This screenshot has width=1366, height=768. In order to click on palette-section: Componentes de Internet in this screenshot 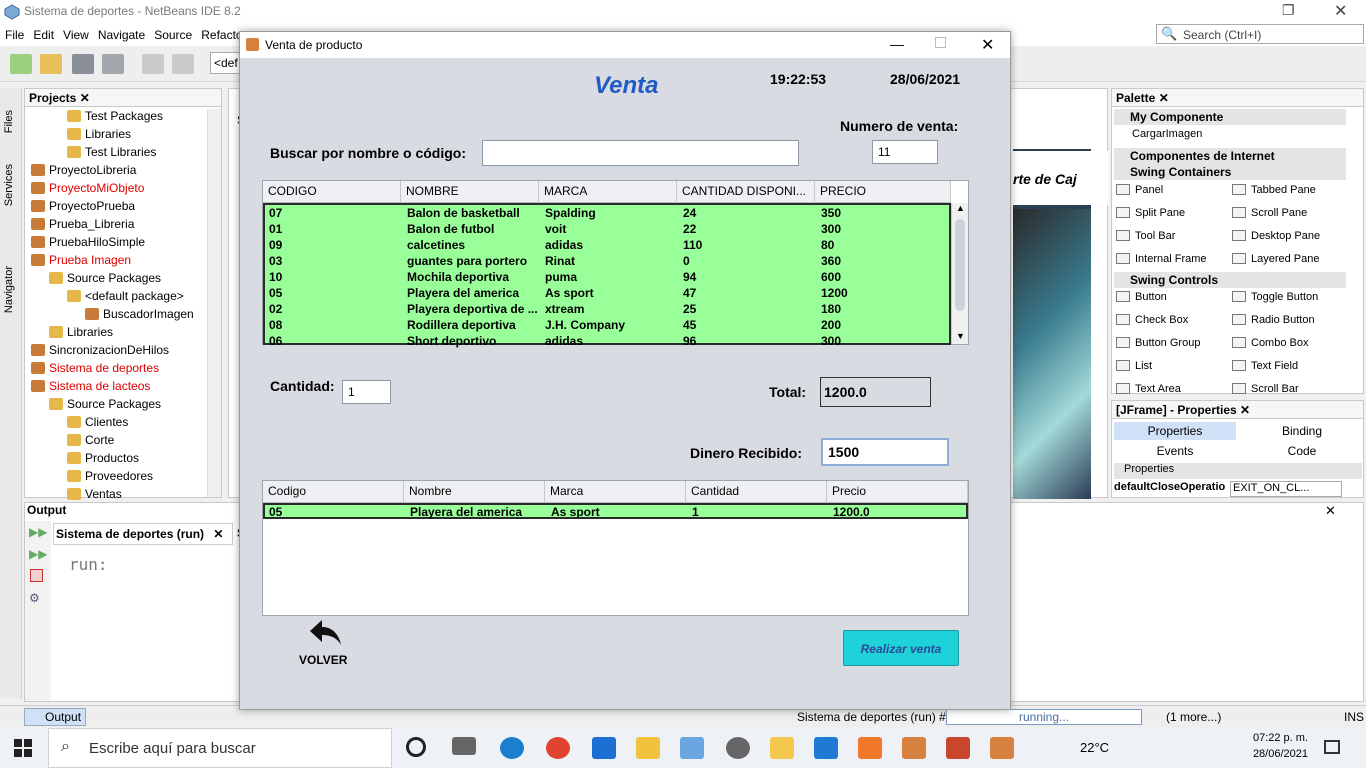, I will do `click(1230, 156)`.